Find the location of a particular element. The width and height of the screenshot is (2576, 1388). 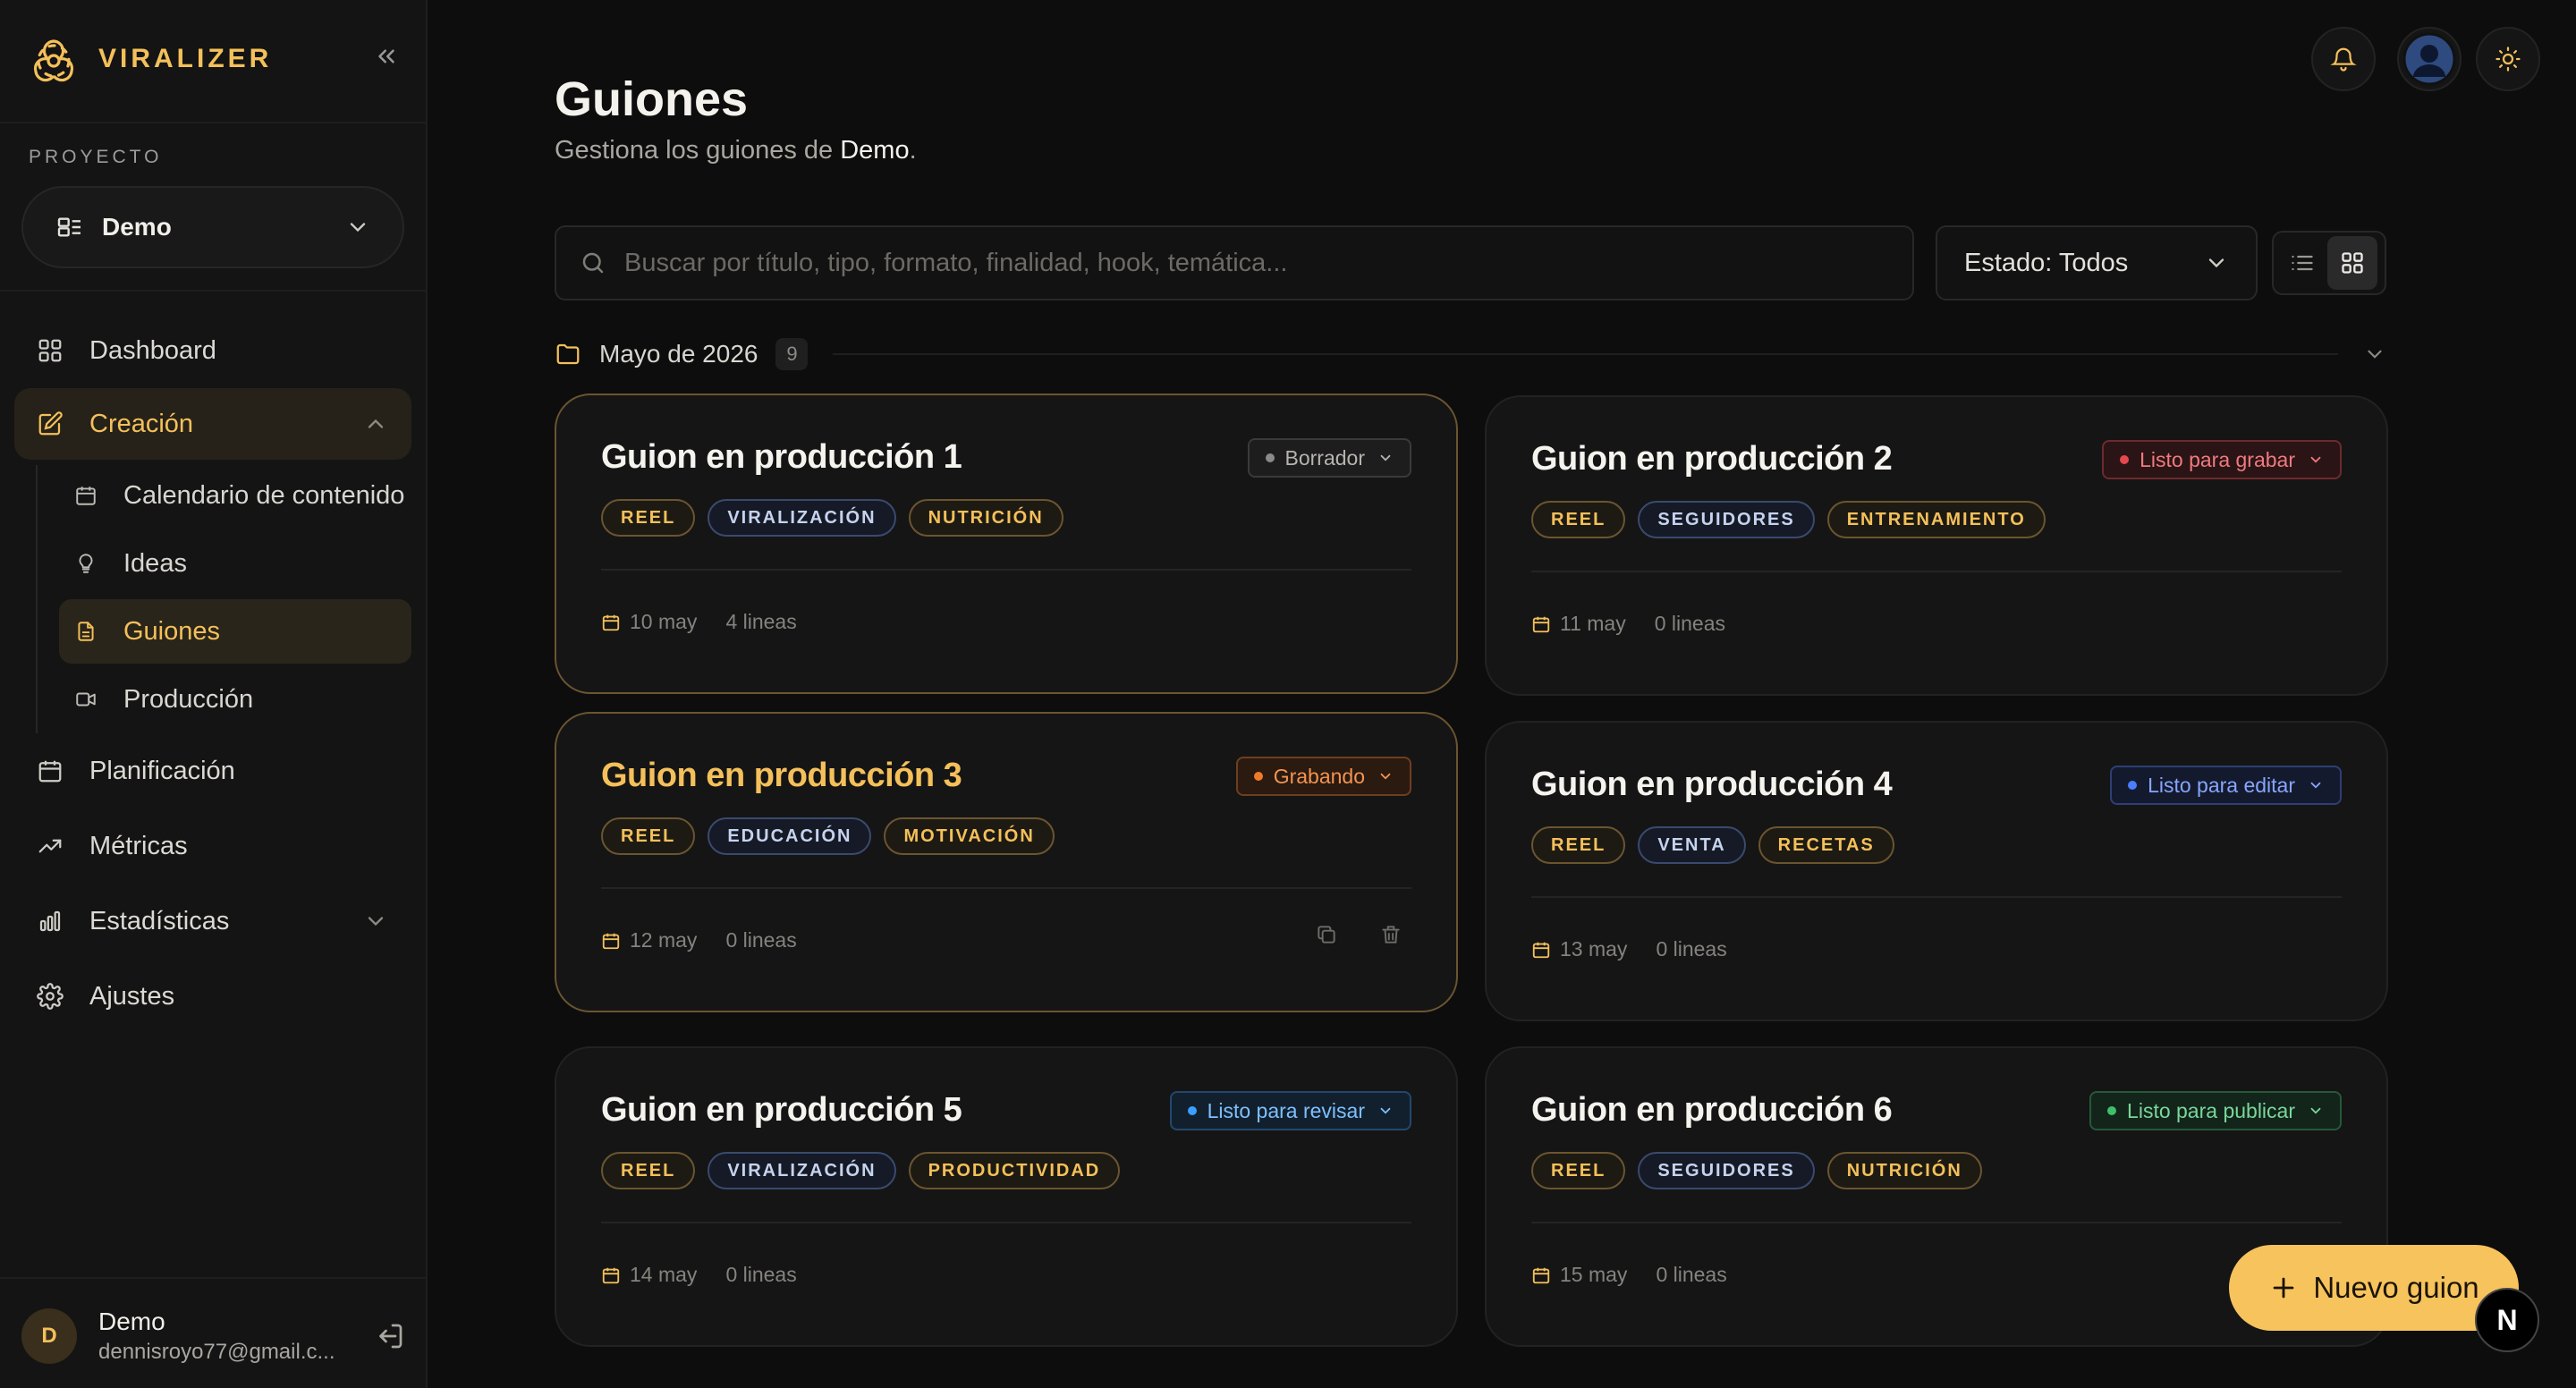

status-badge: Borrador is located at coordinates (1329, 458).